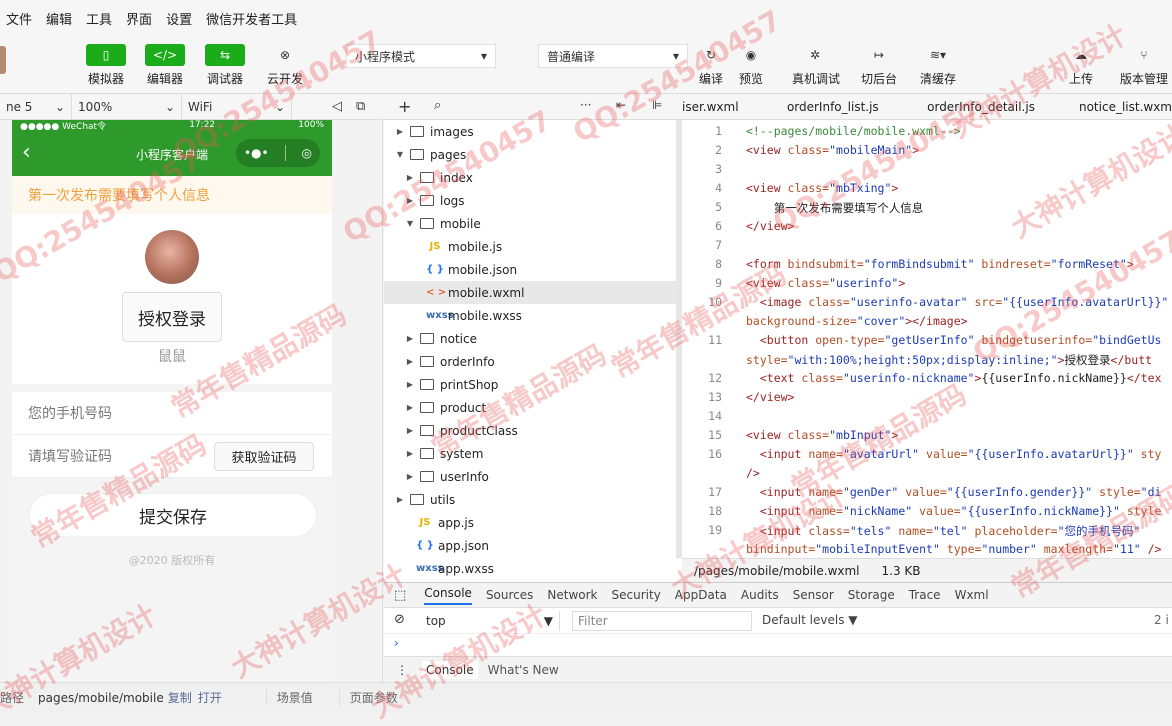  What do you see at coordinates (662, 621) in the screenshot?
I see `console-filter-input: Filter` at bounding box center [662, 621].